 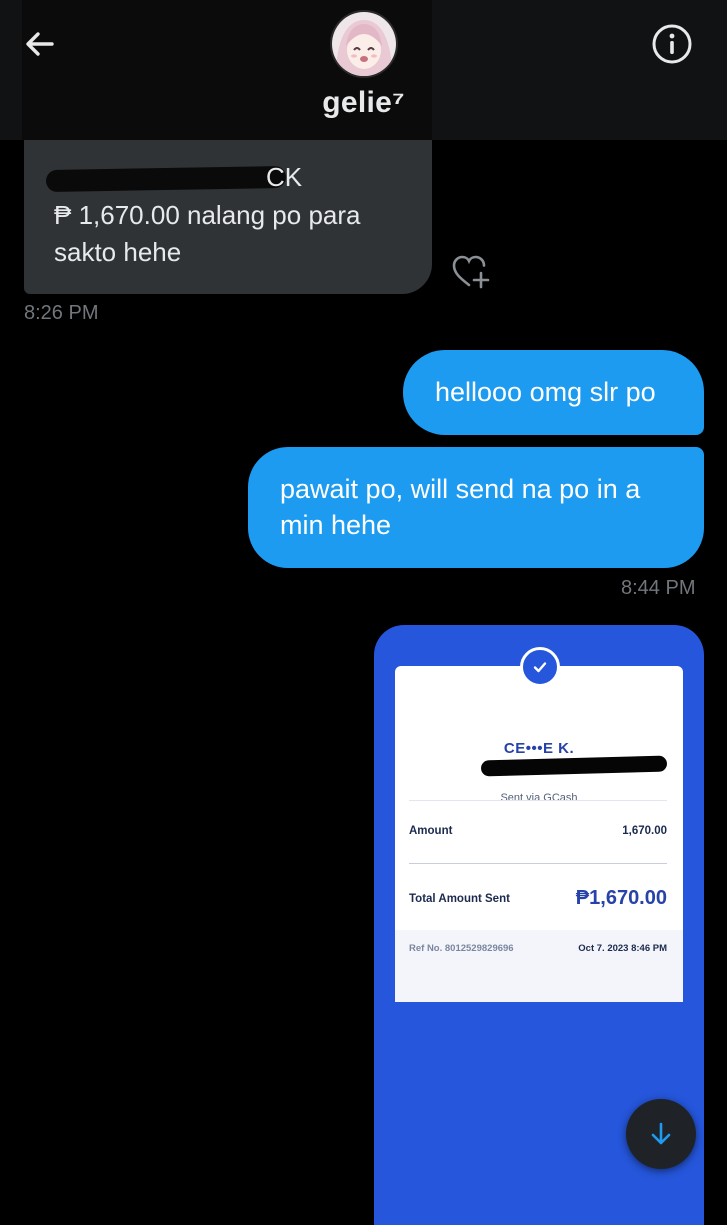 I want to click on receipt-recipient: CE•••E K., so click(x=539, y=748).